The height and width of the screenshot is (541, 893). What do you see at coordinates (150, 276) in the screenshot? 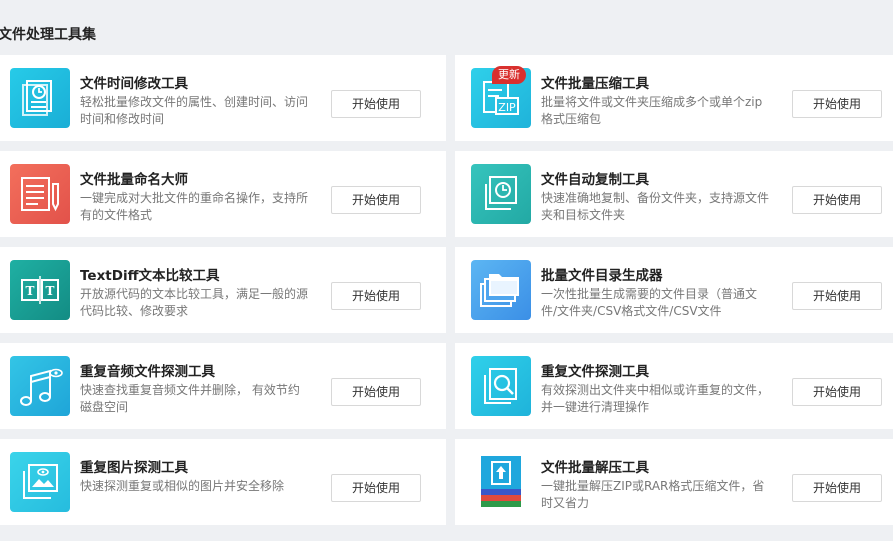
I see `tool-title: TextDiff文本比较工具` at bounding box center [150, 276].